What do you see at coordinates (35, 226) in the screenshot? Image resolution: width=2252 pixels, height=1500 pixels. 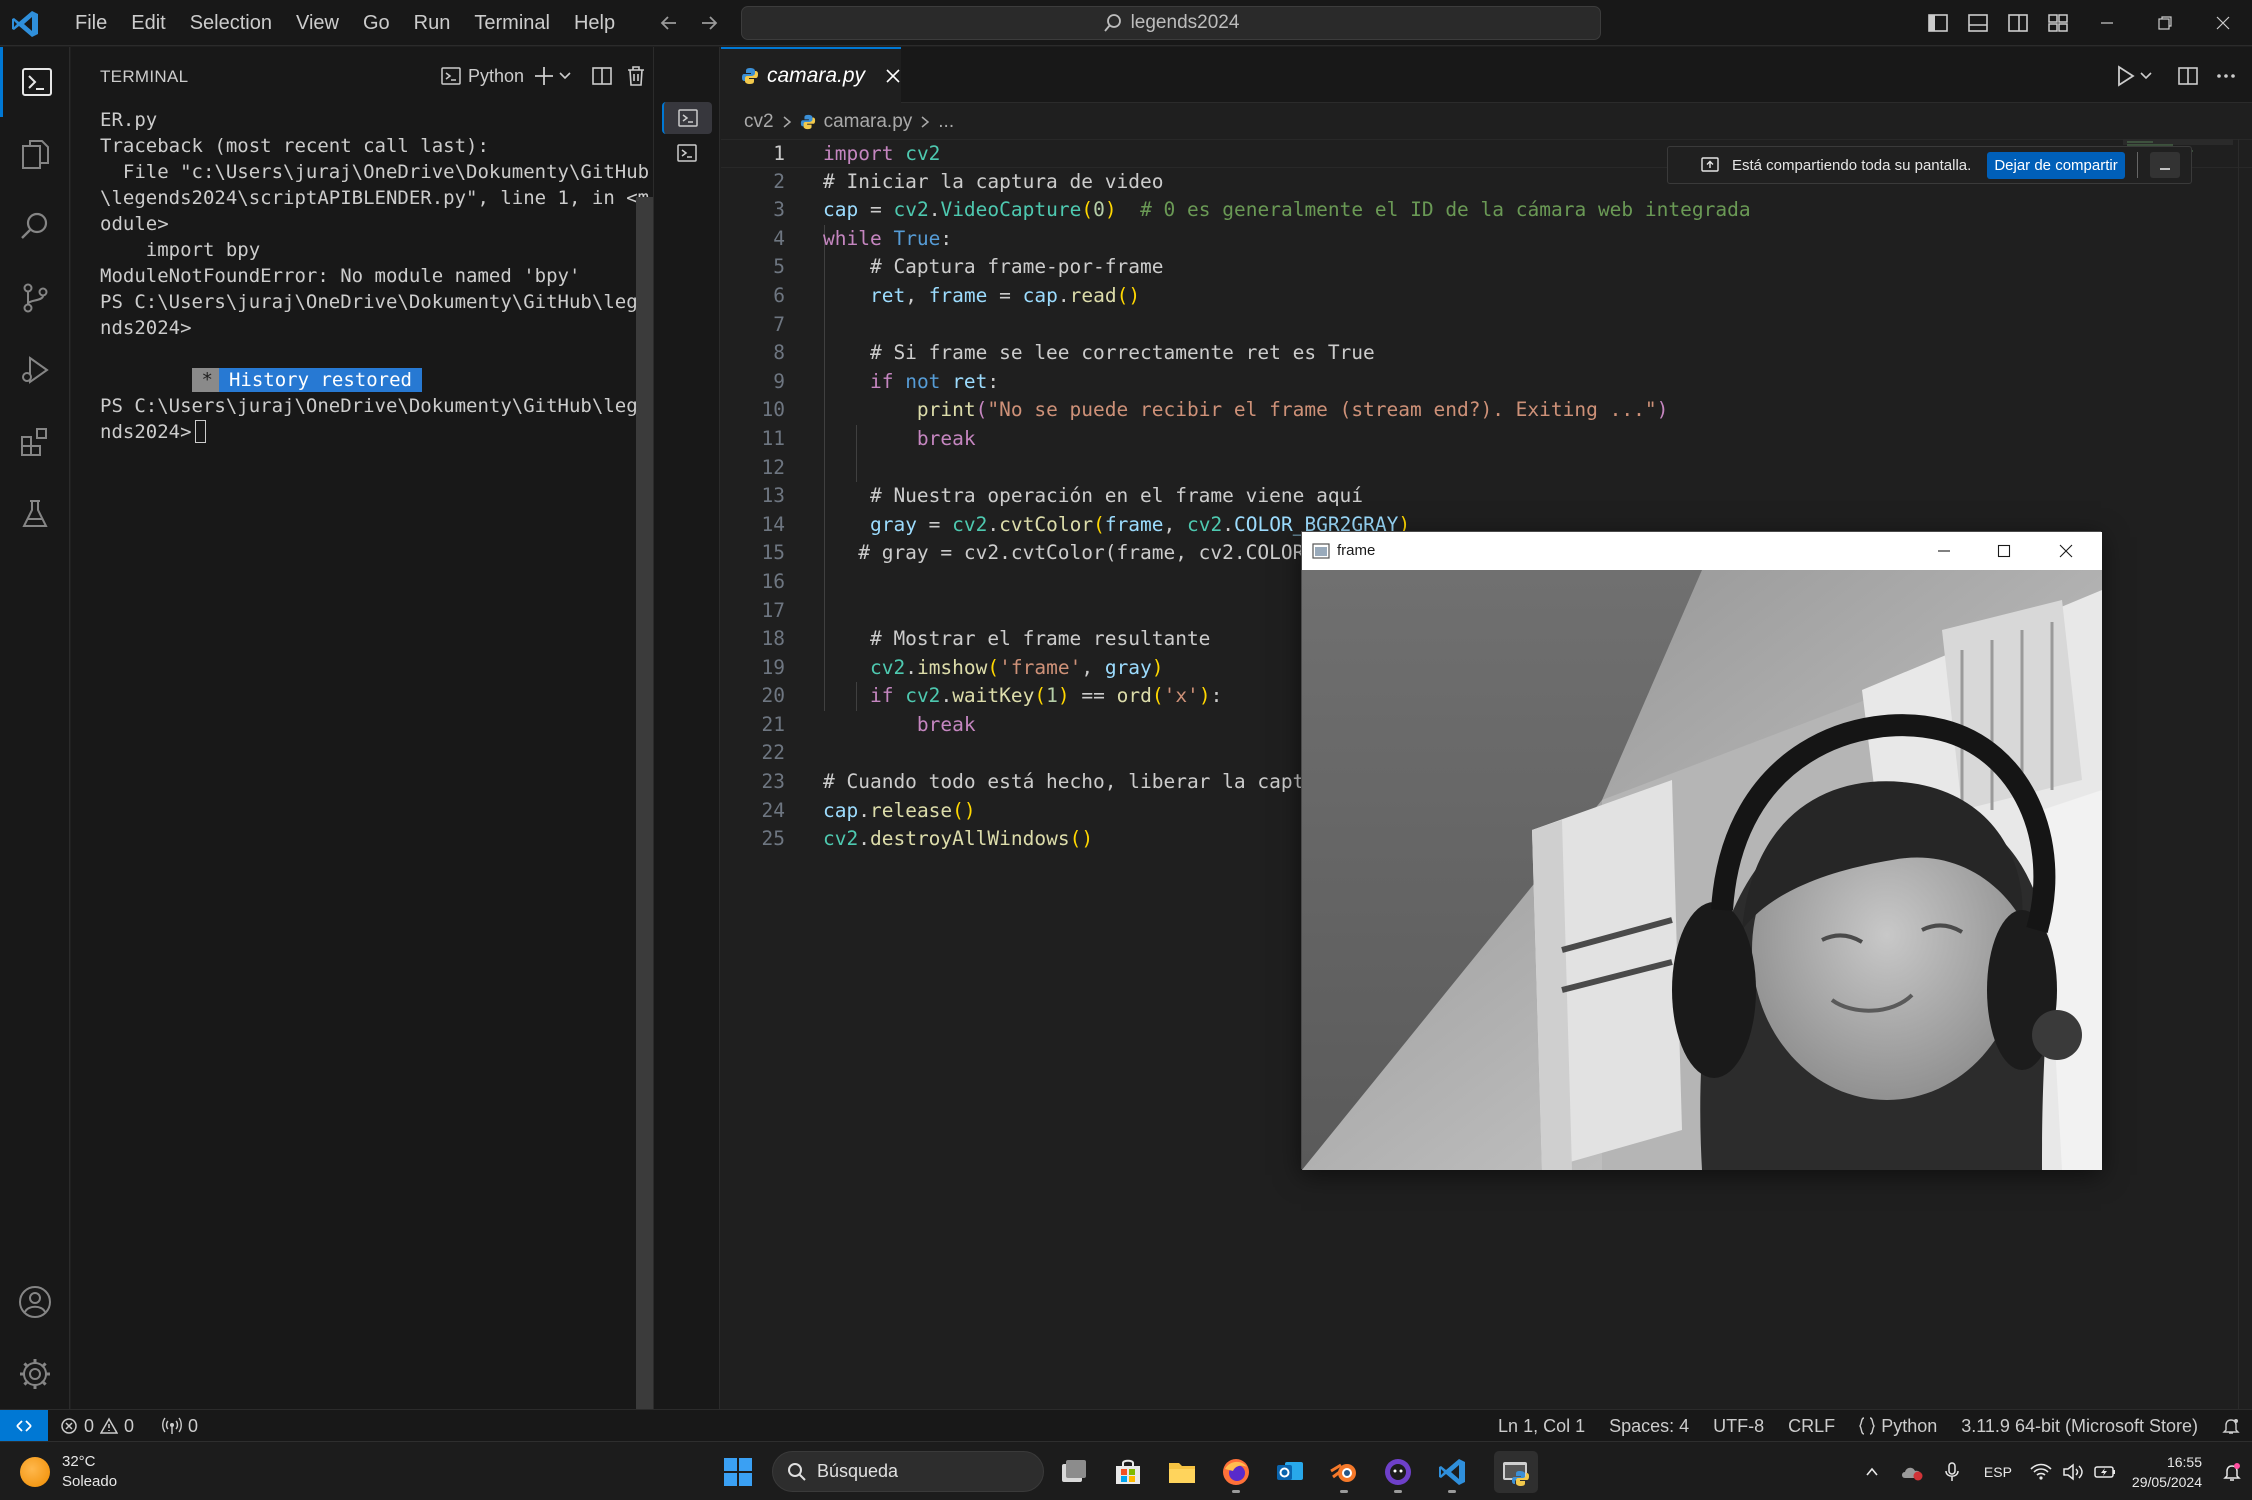 I see `search-icon` at bounding box center [35, 226].